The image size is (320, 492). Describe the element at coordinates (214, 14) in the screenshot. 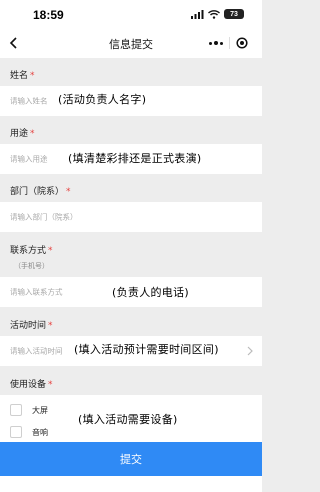

I see `wifi-icon` at that location.